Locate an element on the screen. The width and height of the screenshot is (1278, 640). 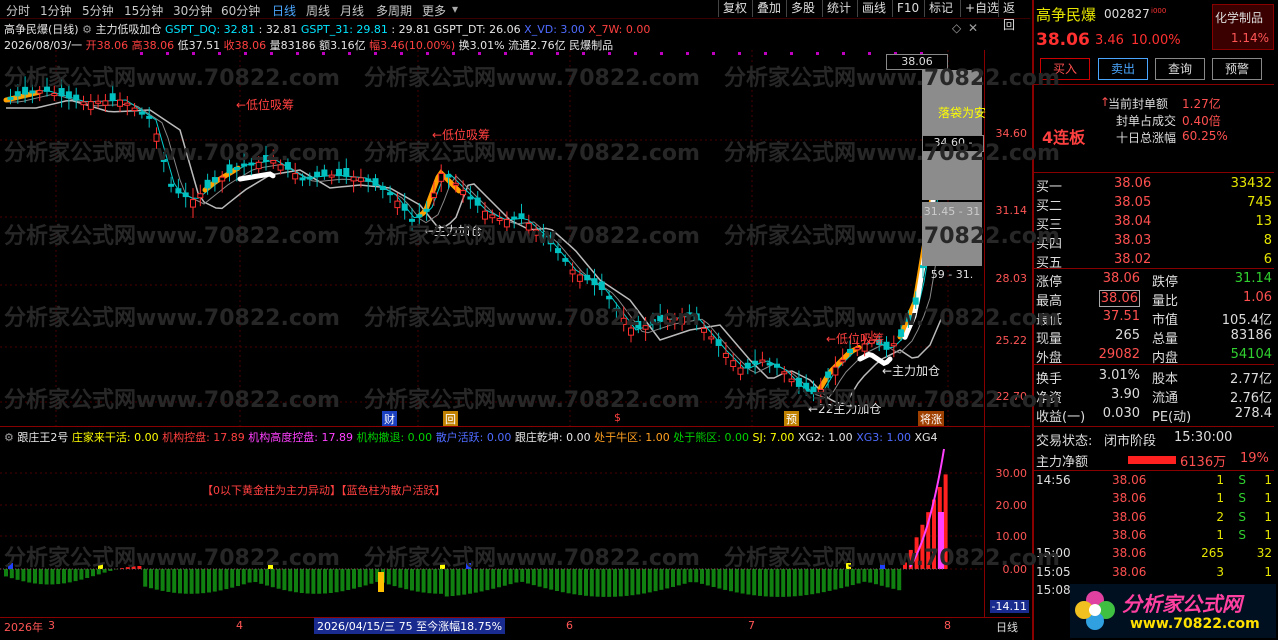
period-daily: 日线 is located at coordinates (284, 10).